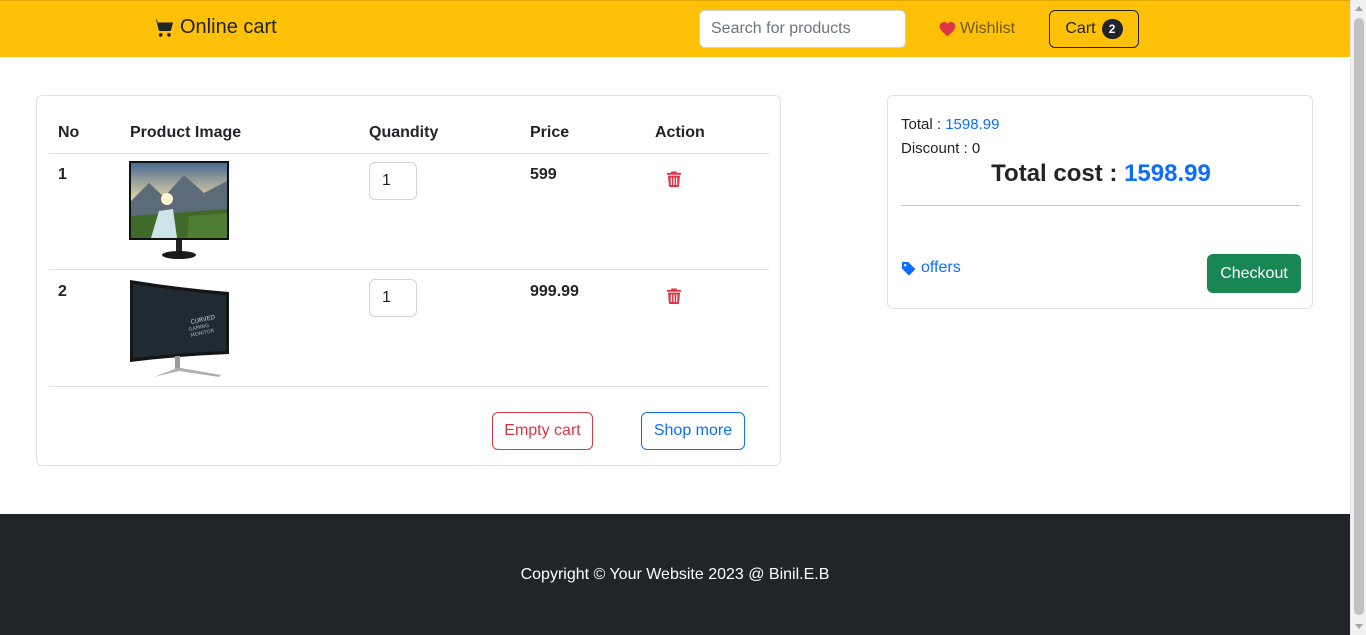 This screenshot has width=1366, height=635. What do you see at coordinates (62, 174) in the screenshot?
I see `row-number: 1` at bounding box center [62, 174].